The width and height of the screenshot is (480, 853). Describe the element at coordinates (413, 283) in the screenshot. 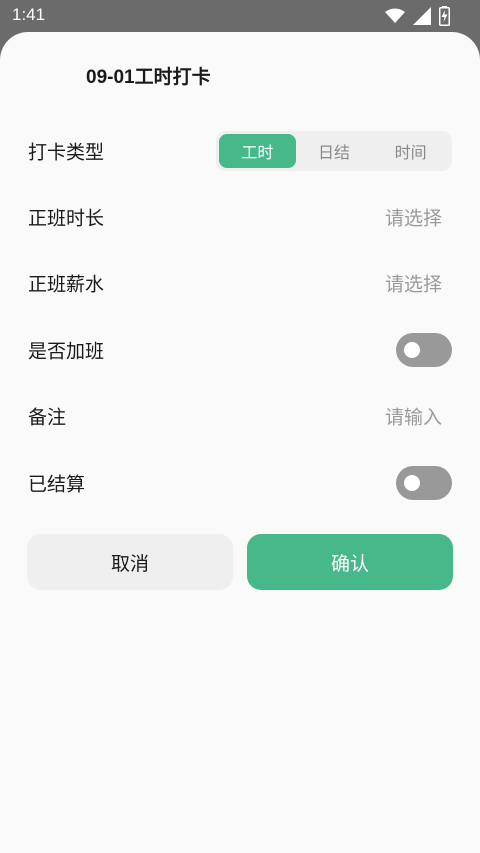

I see `regular-pay-selector: 请选择` at that location.